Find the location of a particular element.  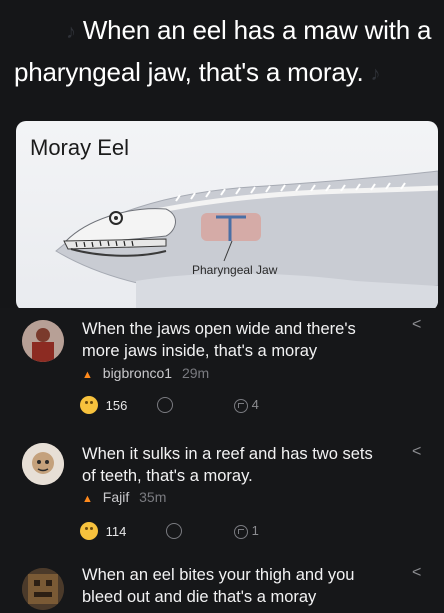

comment-meta: ▲ Fajif 35m is located at coordinates (124, 497).